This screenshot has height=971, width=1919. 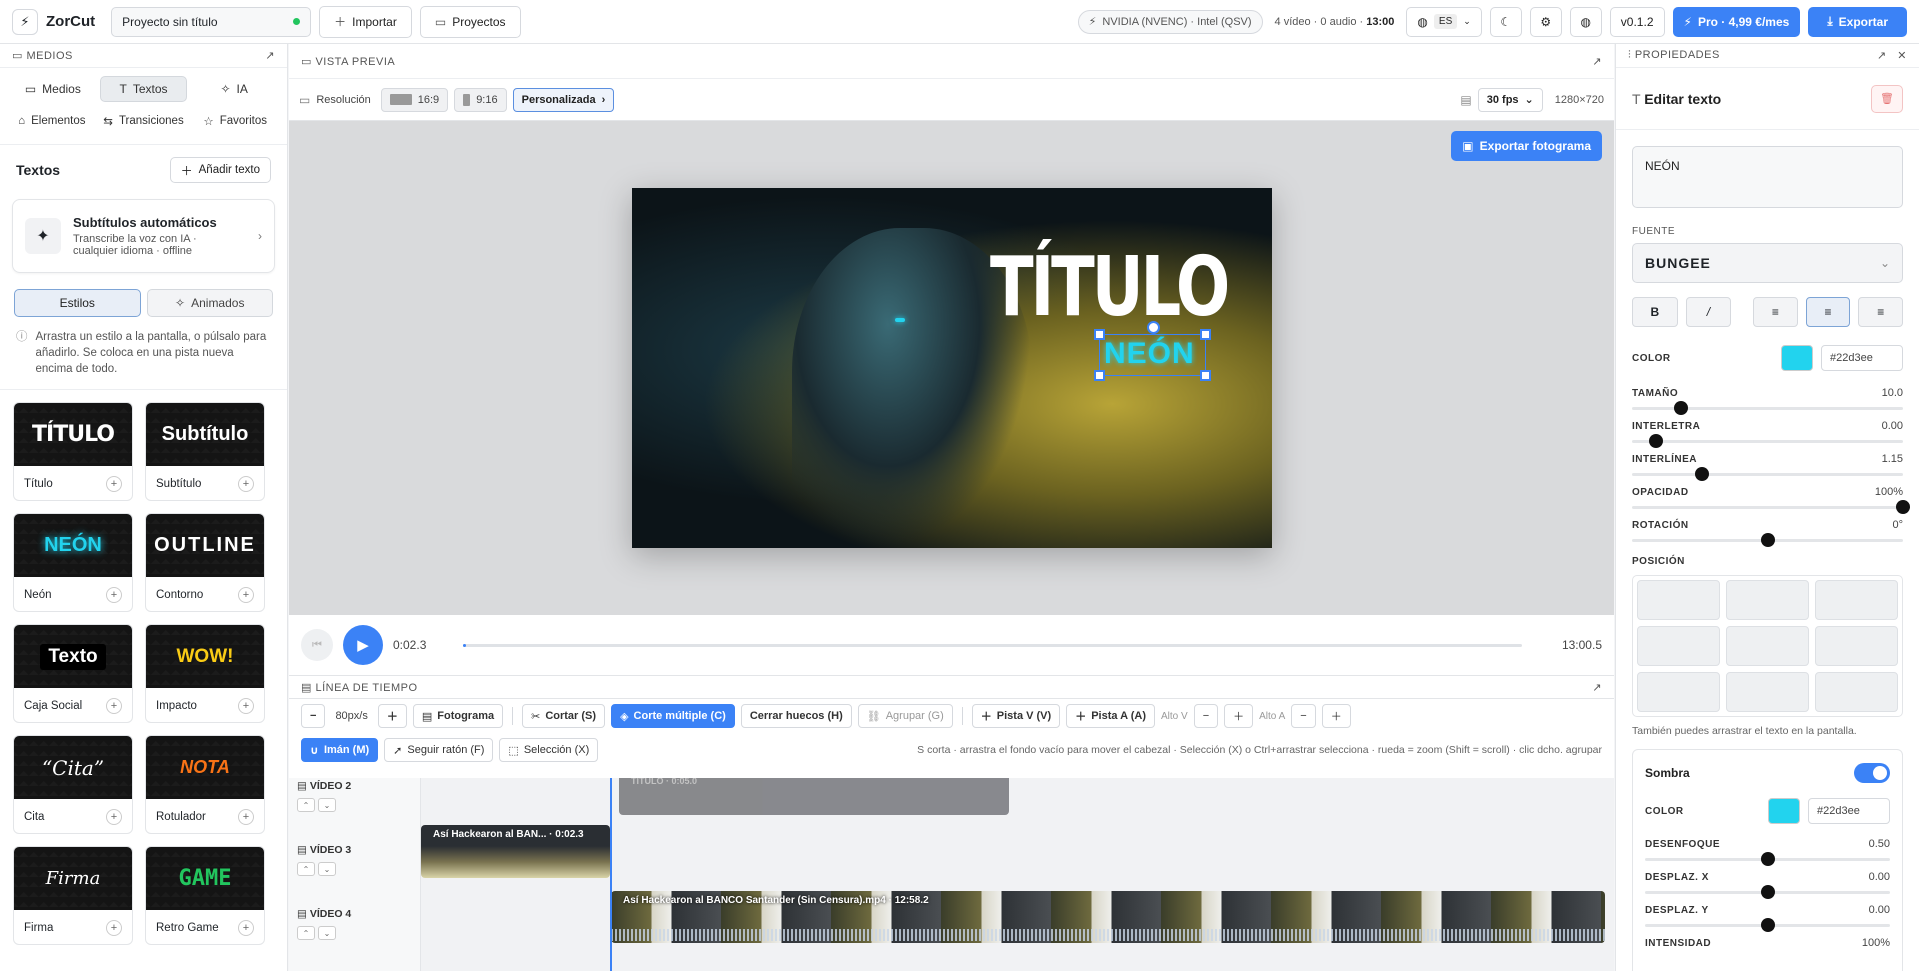 I want to click on offset-x-slider, so click(x=1767, y=892).